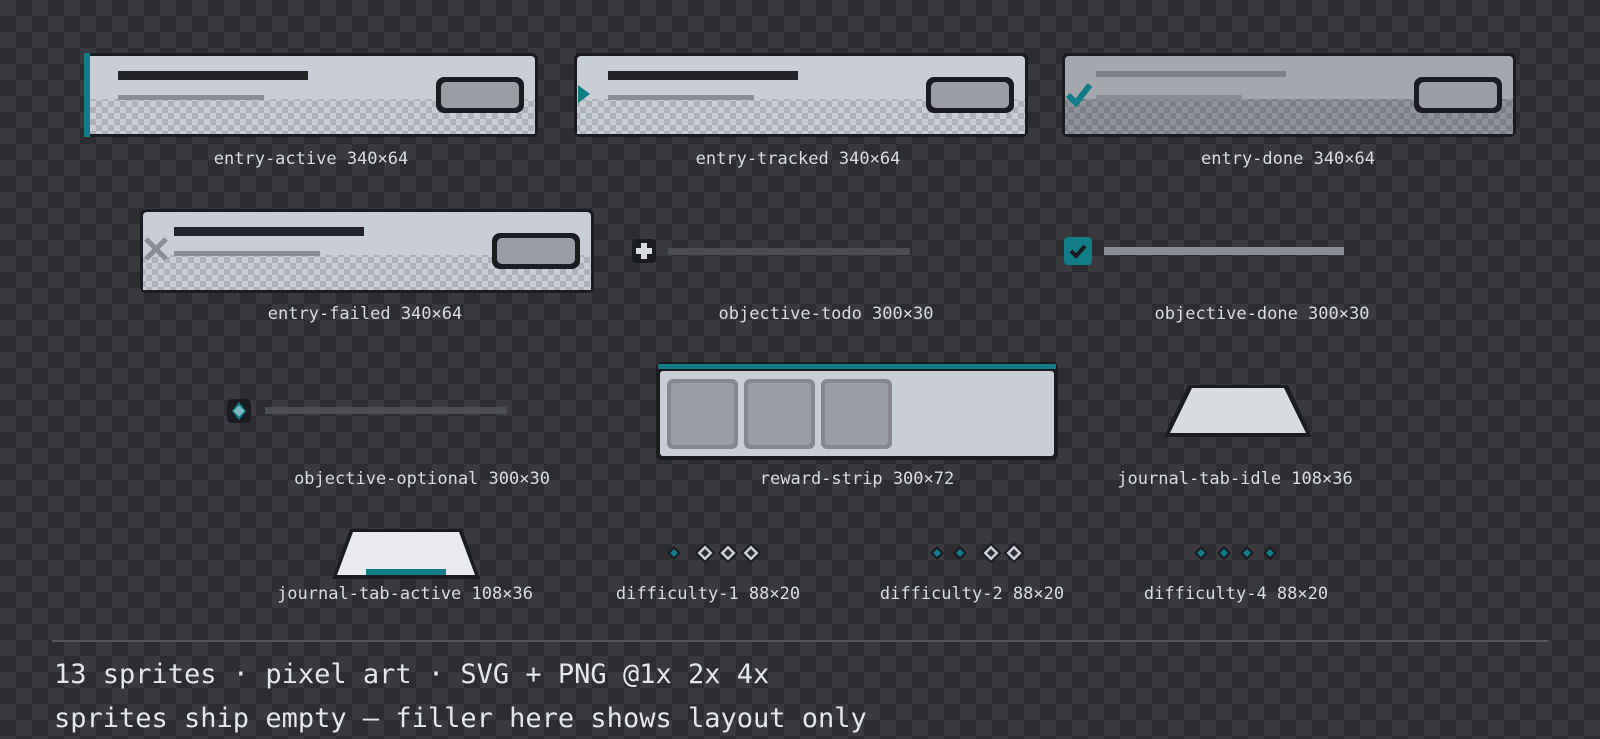 The width and height of the screenshot is (1600, 739). Describe the element at coordinates (406, 554) in the screenshot. I see `journal-tab-active-sprite` at that location.